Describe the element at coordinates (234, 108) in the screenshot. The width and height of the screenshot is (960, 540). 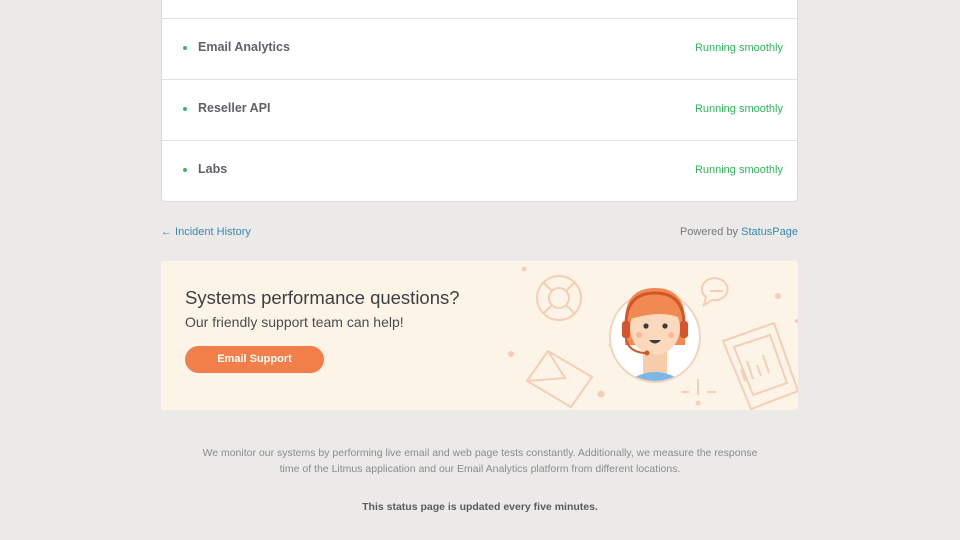
I see `component-name: Reseller API` at that location.